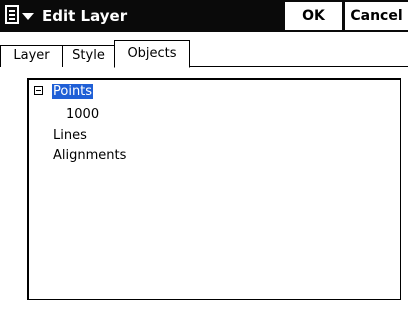  I want to click on tree-node-alignments: Alignments, so click(89, 156).